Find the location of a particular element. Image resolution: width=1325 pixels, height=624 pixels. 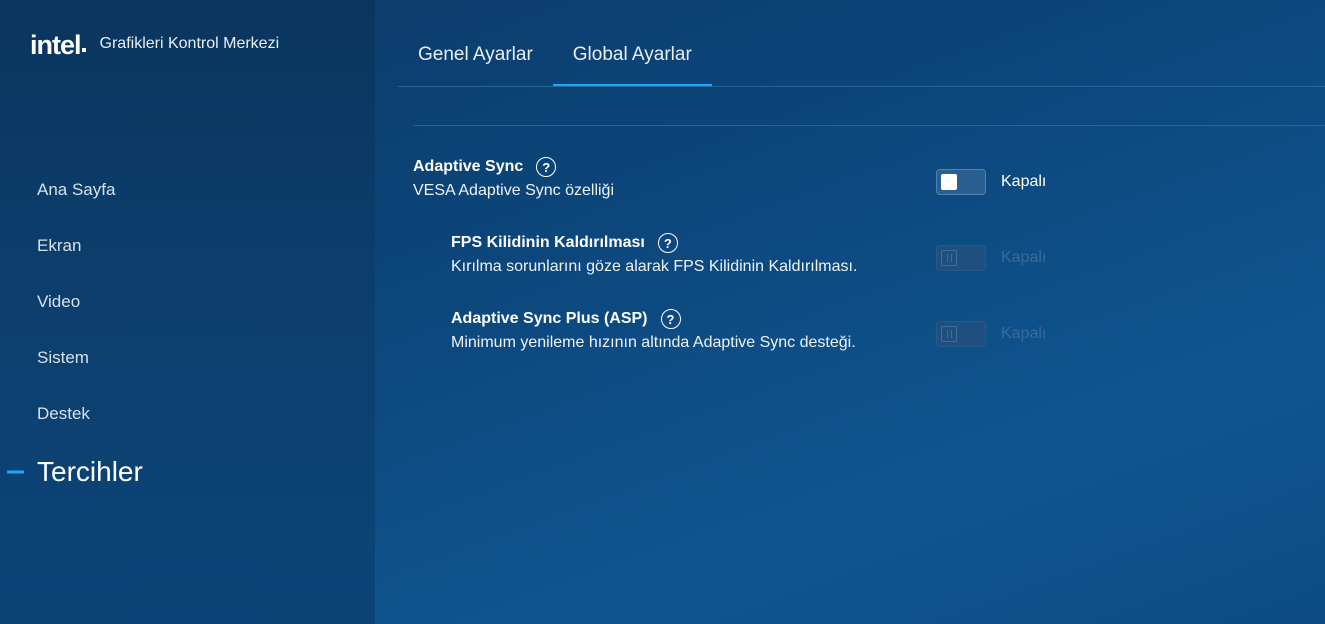

sidebar-item-label: Video is located at coordinates (59, 301).